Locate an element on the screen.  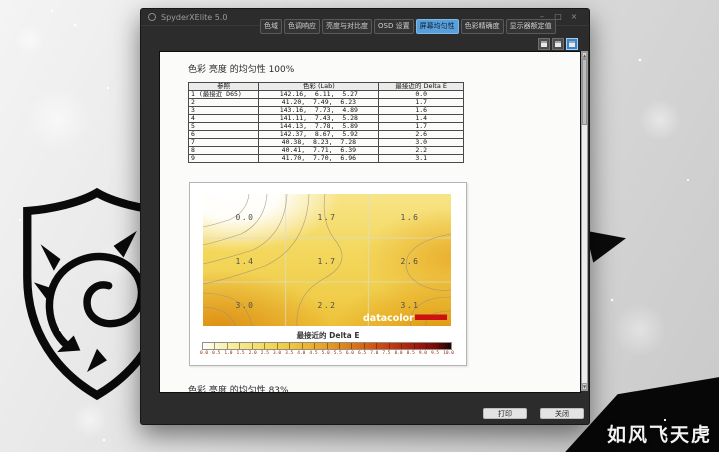
svg-text: datacolor is located at coordinates (388, 318).